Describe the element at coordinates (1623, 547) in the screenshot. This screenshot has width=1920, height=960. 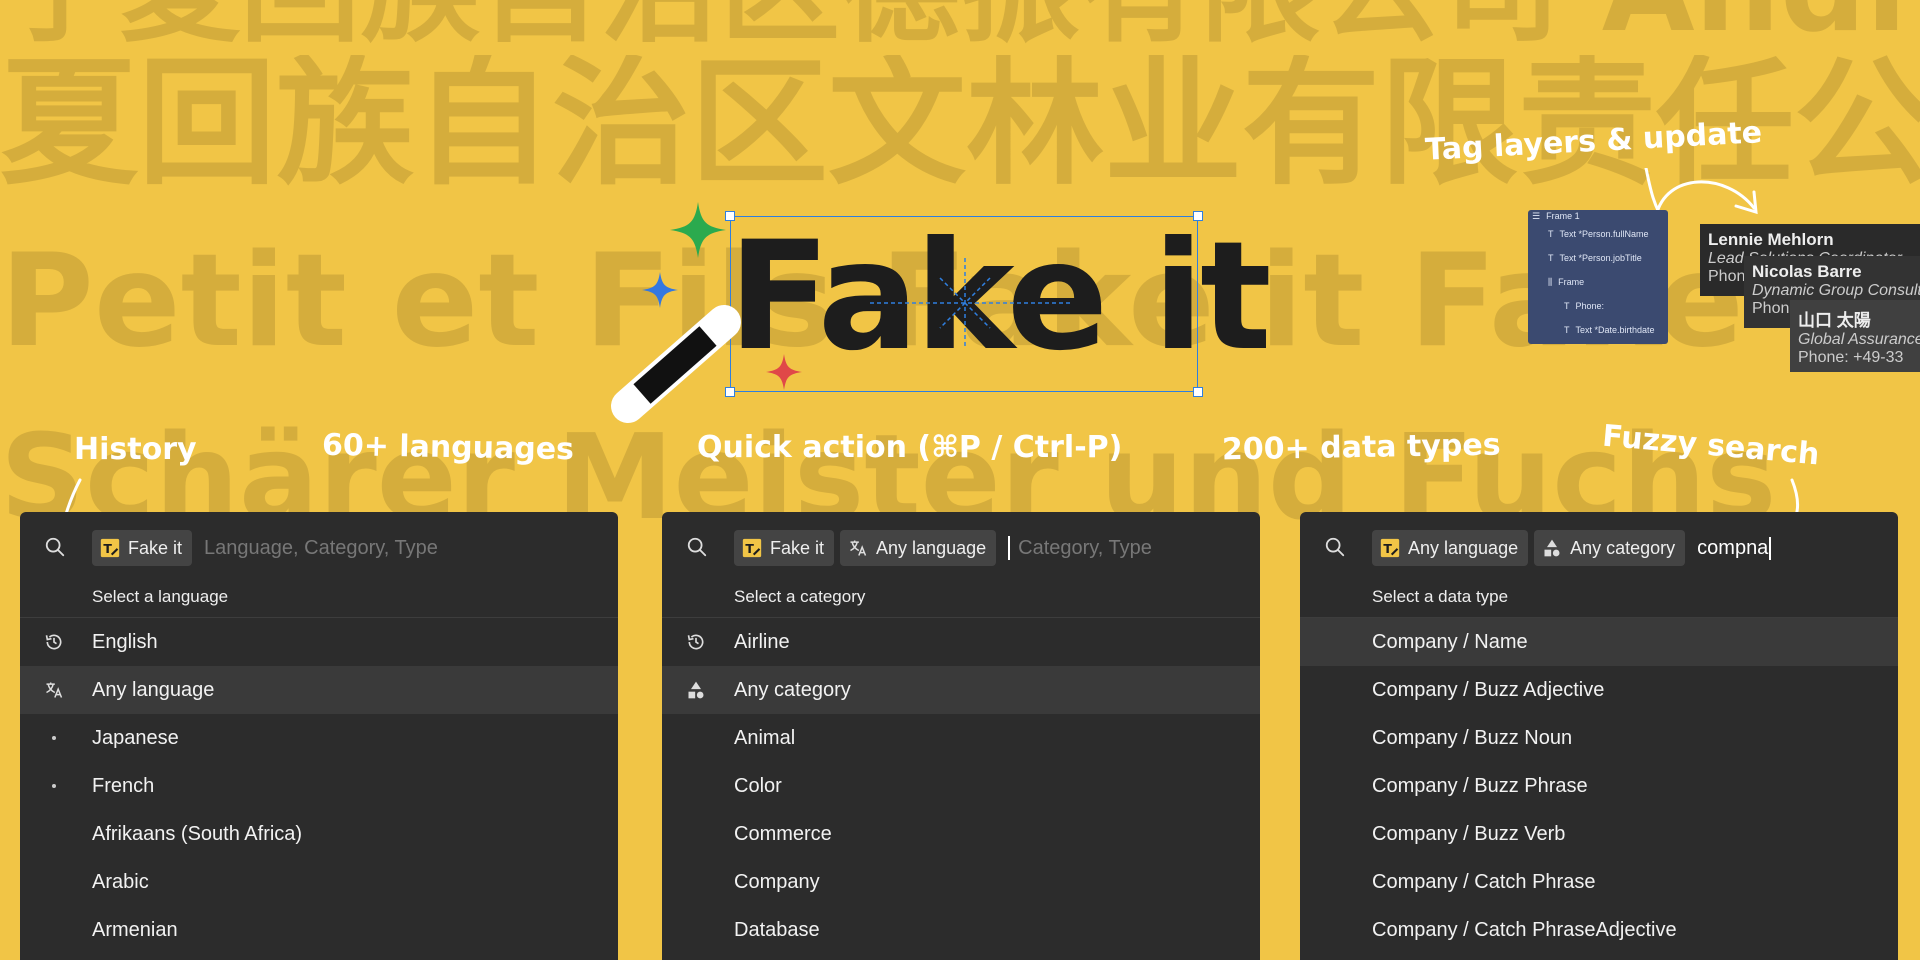
I see `chip-label: Any category` at that location.